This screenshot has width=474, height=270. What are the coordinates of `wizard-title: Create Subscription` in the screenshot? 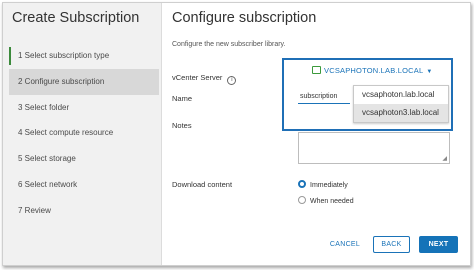 It's located at (76, 18).